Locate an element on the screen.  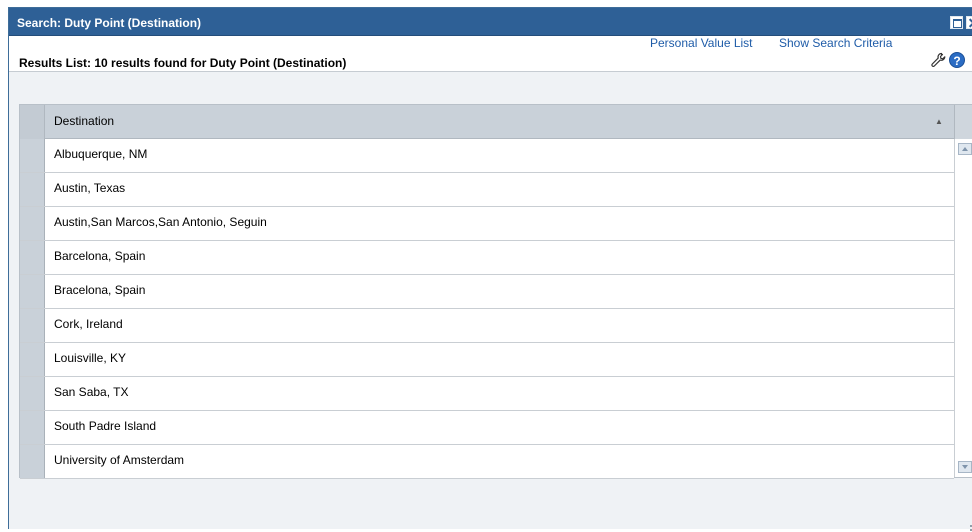
dialog-title: Search: Duty Point (Destination) is located at coordinates (109, 23).